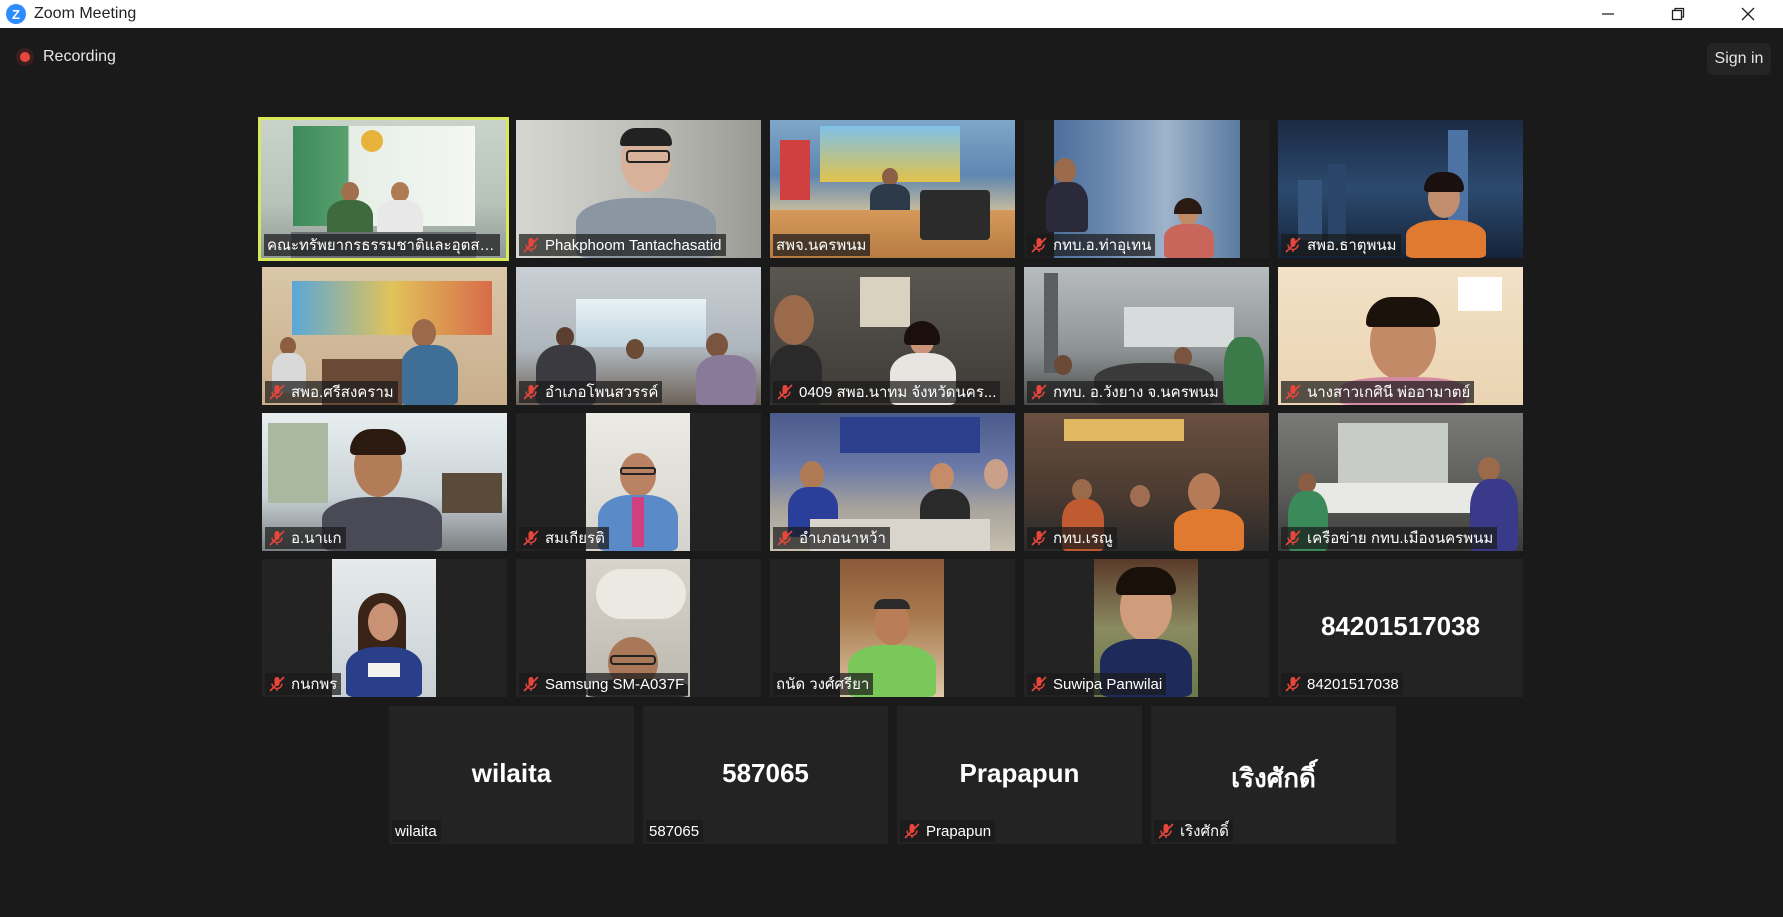  Describe the element at coordinates (1353, 684) in the screenshot. I see `participant-name: 84201517038` at that location.